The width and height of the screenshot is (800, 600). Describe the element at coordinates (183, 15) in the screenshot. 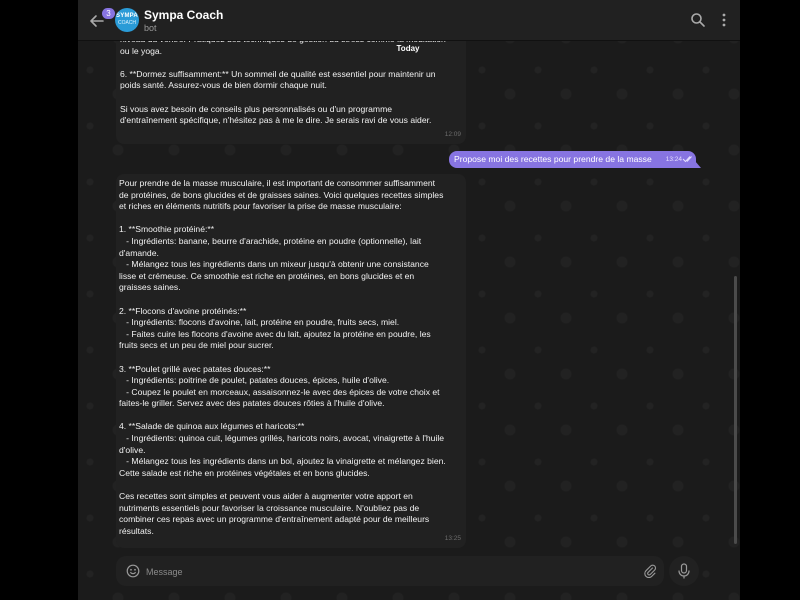

I see `chat-title: Sympa Coach` at that location.